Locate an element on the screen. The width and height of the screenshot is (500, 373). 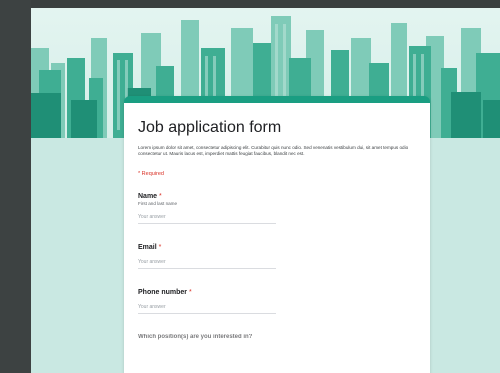
required-note: * Required is located at coordinates (151, 174).